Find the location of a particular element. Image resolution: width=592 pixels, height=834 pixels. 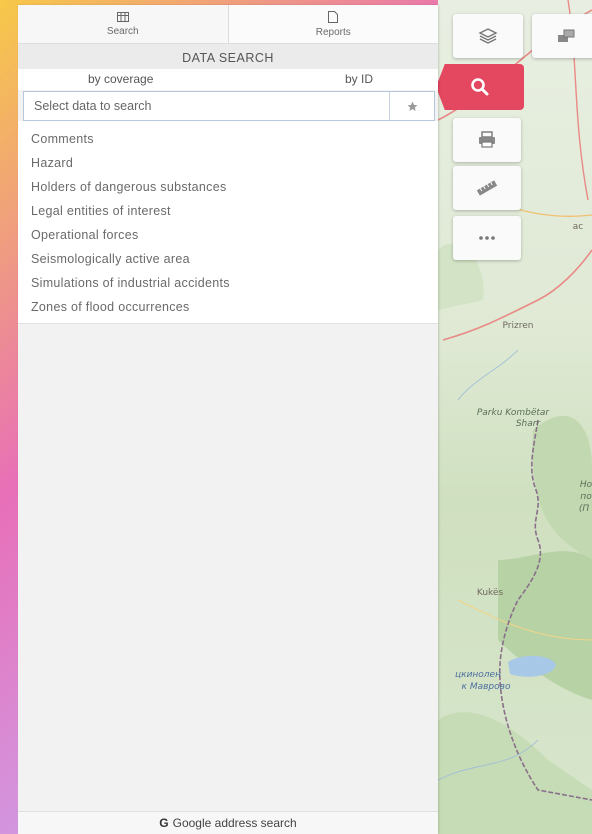

ruler-icon is located at coordinates (487, 188).